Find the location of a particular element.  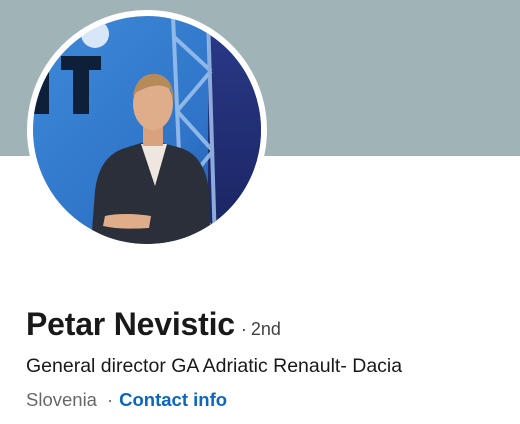

profile-name-row: Petar Nevistic · 2nd is located at coordinates (153, 326).